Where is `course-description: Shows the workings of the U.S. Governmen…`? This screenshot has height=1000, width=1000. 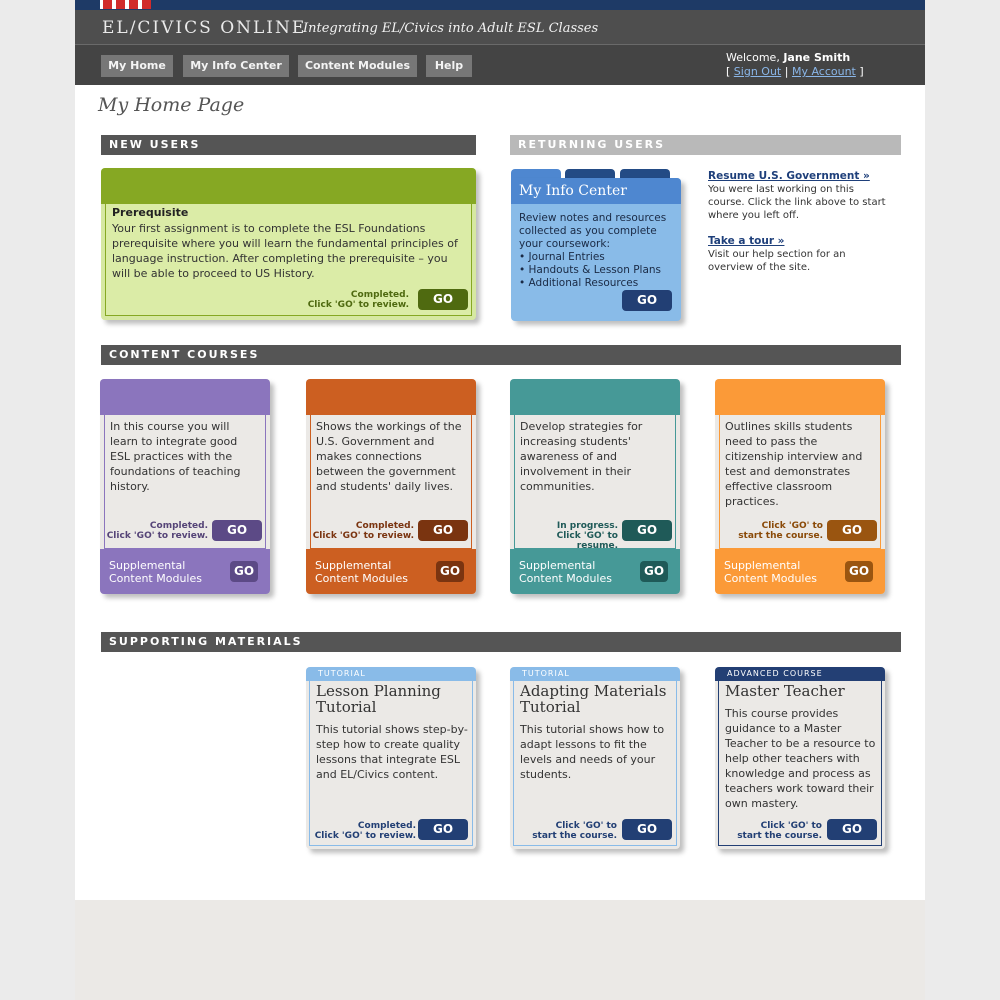 course-description: Shows the workings of the U.S. Governmen… is located at coordinates (389, 456).